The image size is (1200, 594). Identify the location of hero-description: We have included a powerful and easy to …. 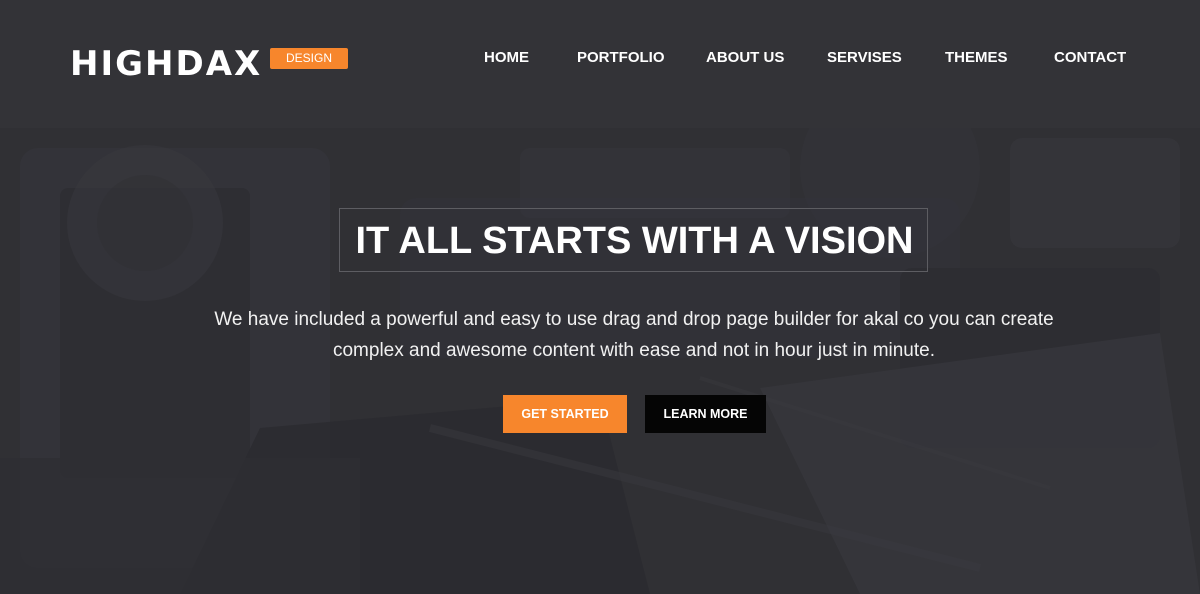
(634, 335).